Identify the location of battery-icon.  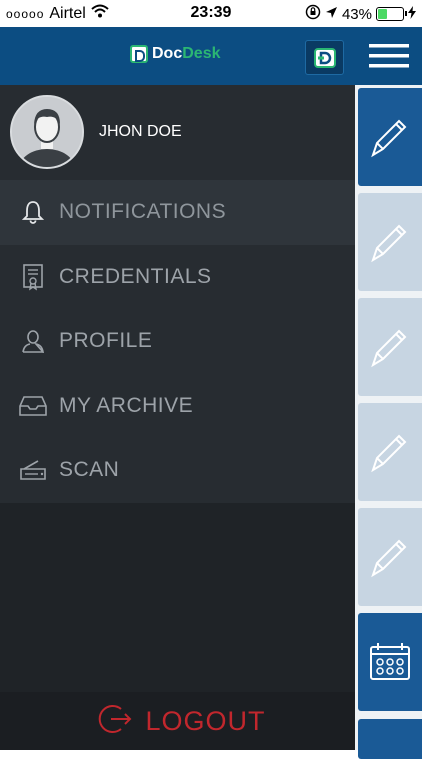
(391, 14).